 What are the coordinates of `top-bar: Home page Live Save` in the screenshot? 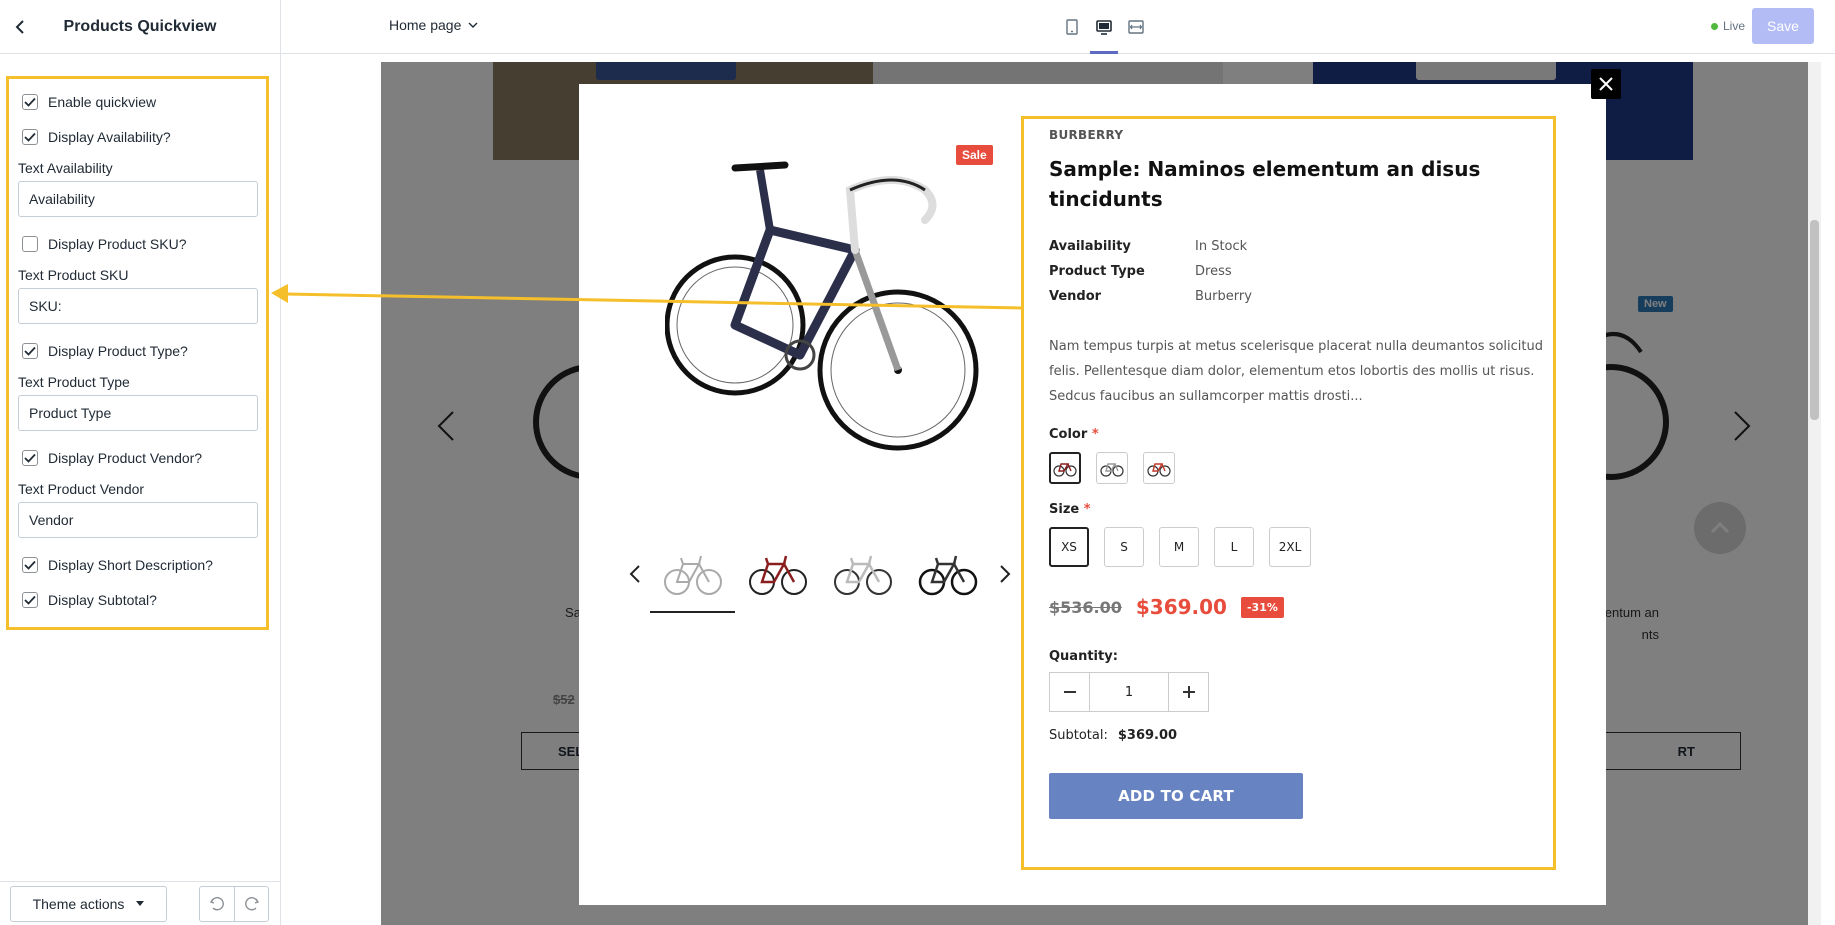 It's located at (1058, 27).